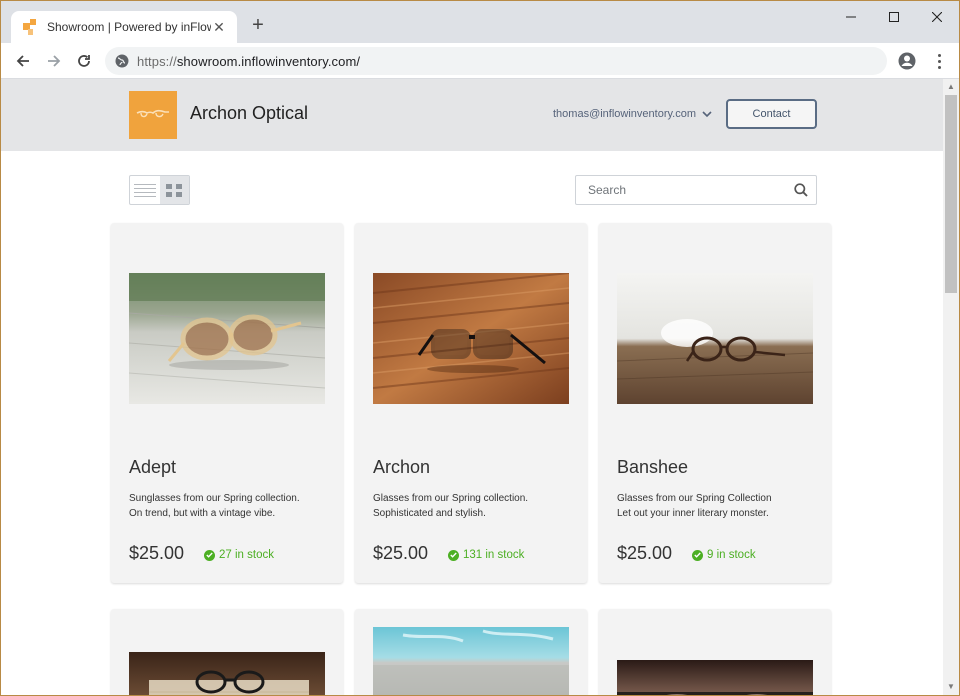 The image size is (960, 696). I want to click on stock-status: 131 in stock, so click(486, 555).